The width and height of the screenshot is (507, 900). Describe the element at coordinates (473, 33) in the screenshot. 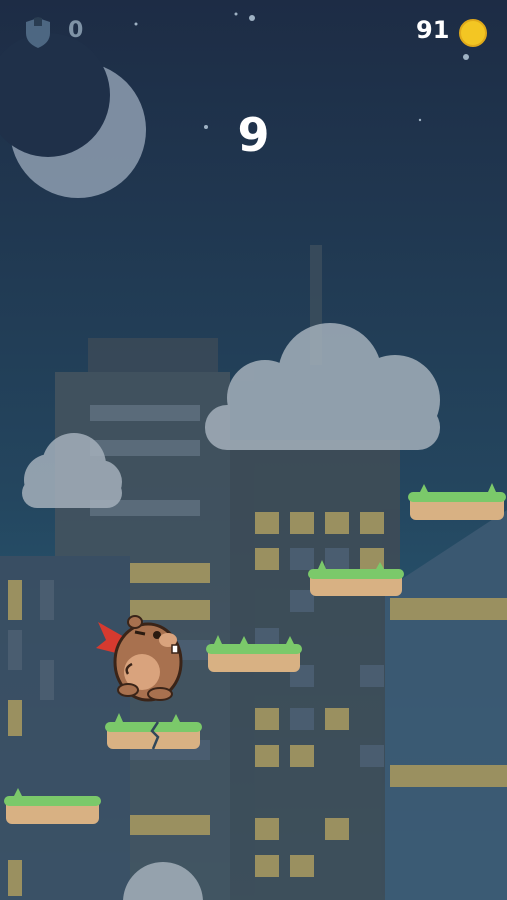

I see `coin-icon` at that location.